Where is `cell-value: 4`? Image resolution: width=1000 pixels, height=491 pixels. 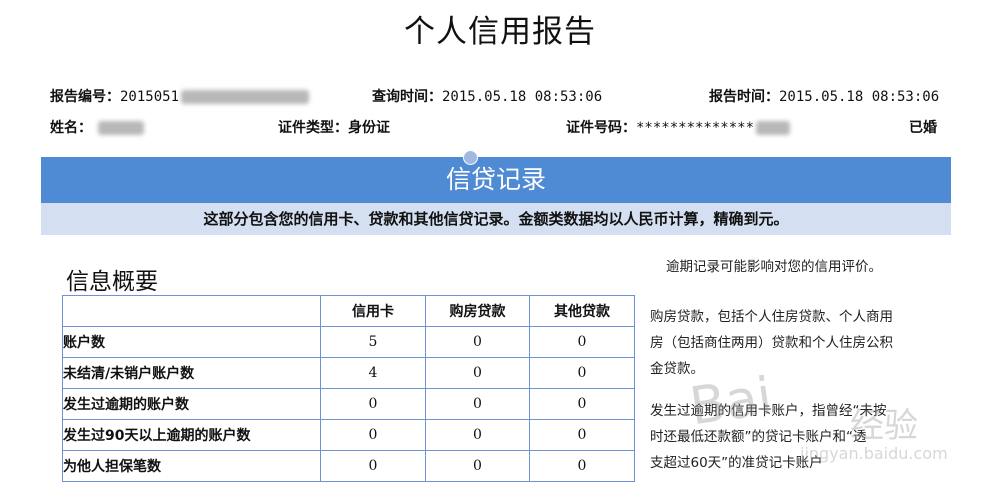
cell-value: 4 is located at coordinates (373, 373).